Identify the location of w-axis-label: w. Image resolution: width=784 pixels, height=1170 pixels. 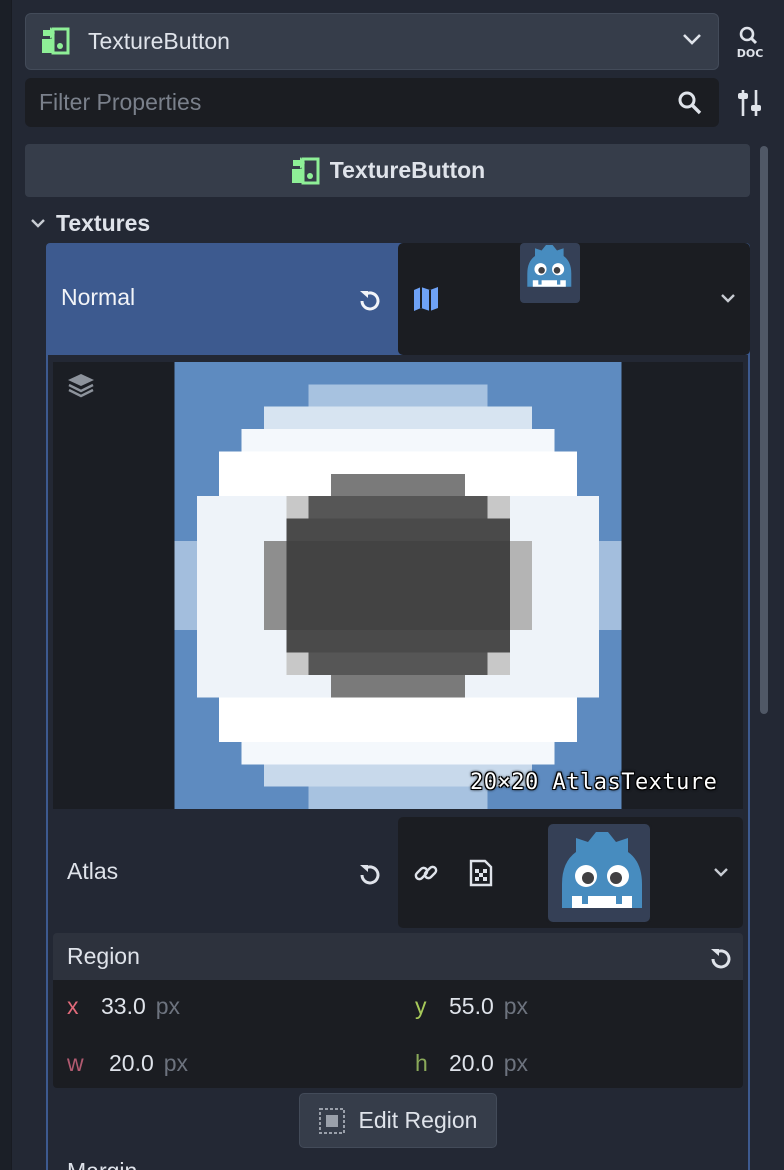
(75, 1063).